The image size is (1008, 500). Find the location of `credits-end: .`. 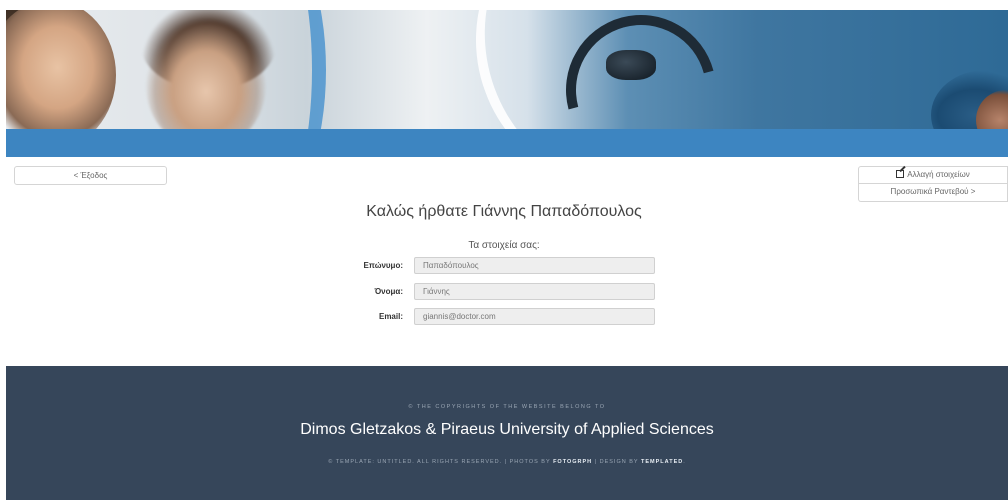

credits-end: . is located at coordinates (684, 462).